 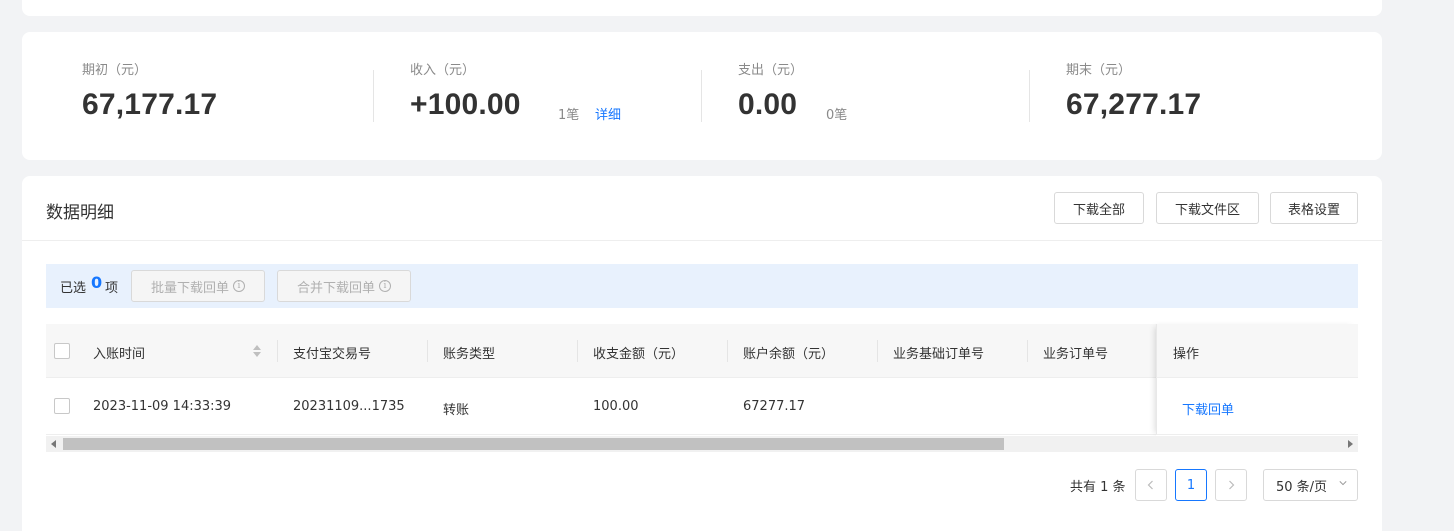 I want to click on expense-count: 0笔, so click(x=837, y=115).